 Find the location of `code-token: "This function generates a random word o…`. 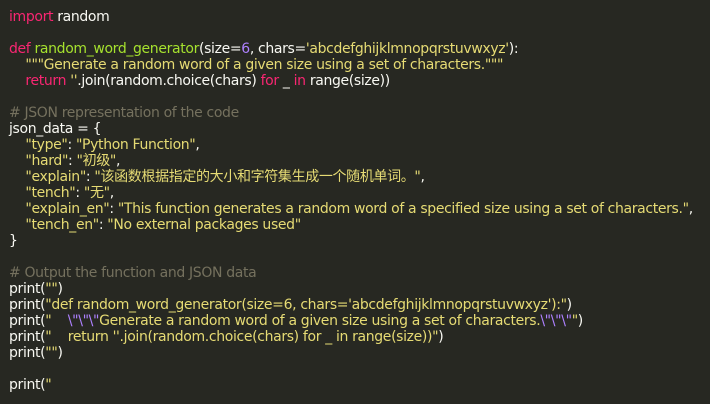

code-token: "This function generates a random word o… is located at coordinates (403, 209).